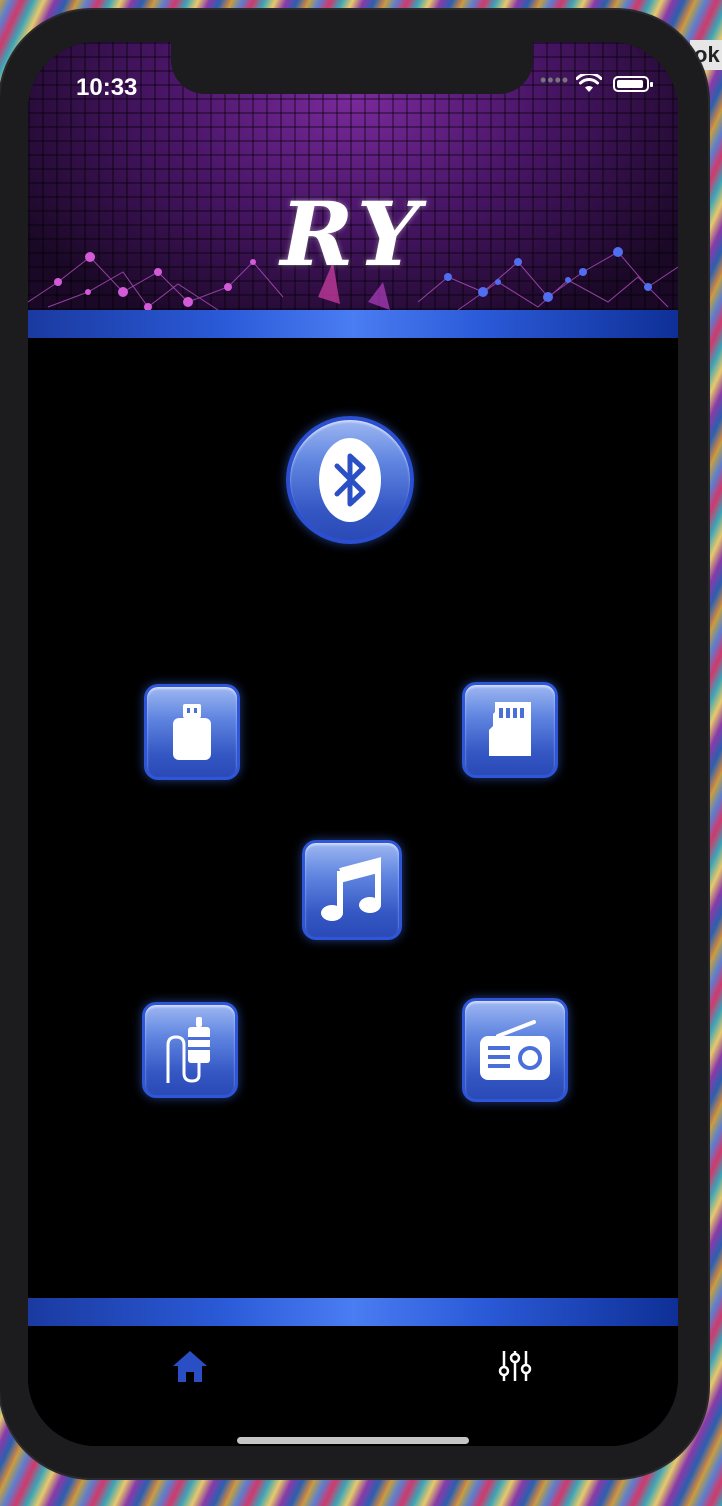  I want to click on app-logo: RY, so click(353, 234).